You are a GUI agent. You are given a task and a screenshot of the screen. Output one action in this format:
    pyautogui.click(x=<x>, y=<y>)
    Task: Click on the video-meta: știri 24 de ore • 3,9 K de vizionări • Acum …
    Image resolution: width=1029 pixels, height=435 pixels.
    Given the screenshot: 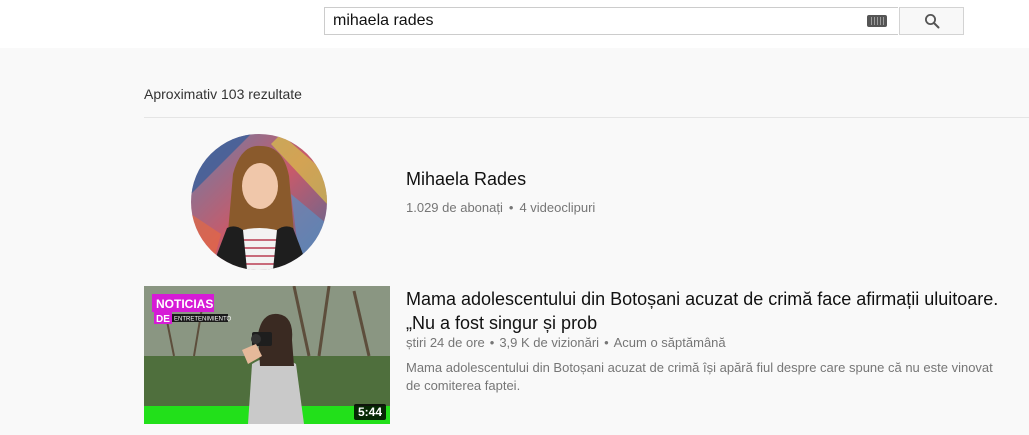 What is the action you would take?
    pyautogui.click(x=566, y=342)
    